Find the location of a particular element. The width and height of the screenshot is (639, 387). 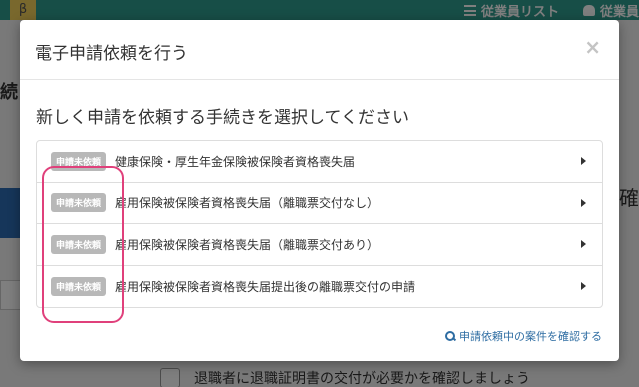

procedure-item-separation-certificate-application: 申請未依頼 雇用保険被保険者資格喪失届提出後の離職票交付の申請 is located at coordinates (319, 287).